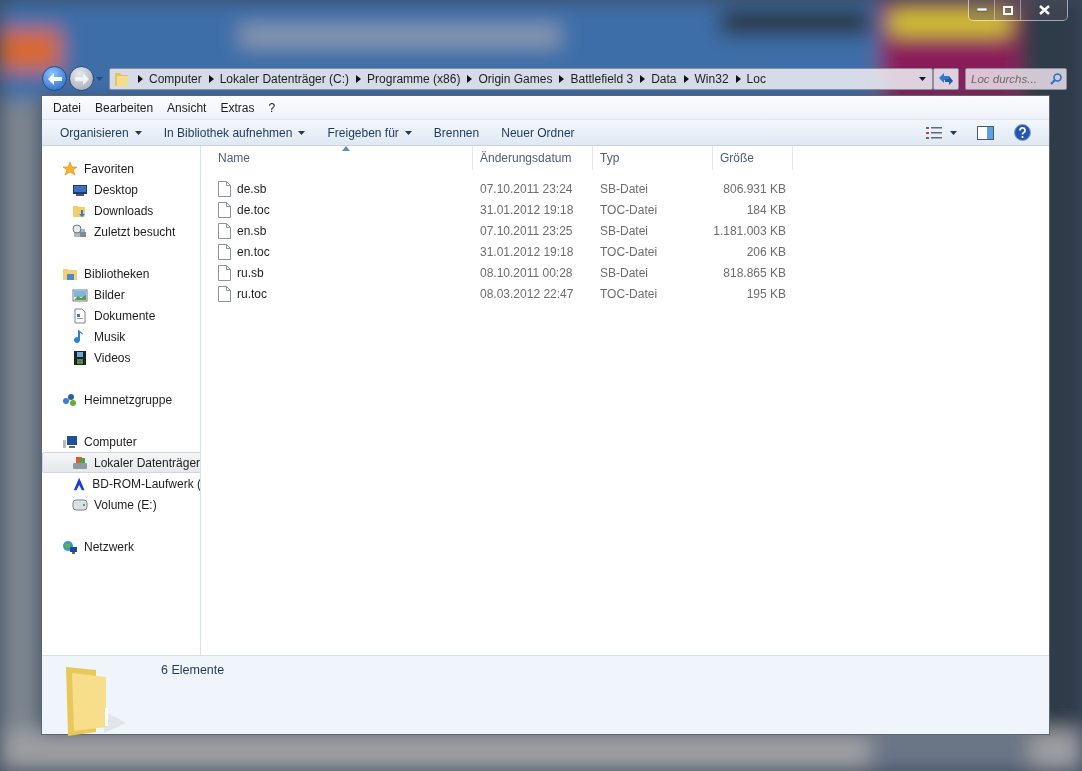  Describe the element at coordinates (526, 272) in the screenshot. I see `table-cell-text: 08.10.2011 00:28` at that location.